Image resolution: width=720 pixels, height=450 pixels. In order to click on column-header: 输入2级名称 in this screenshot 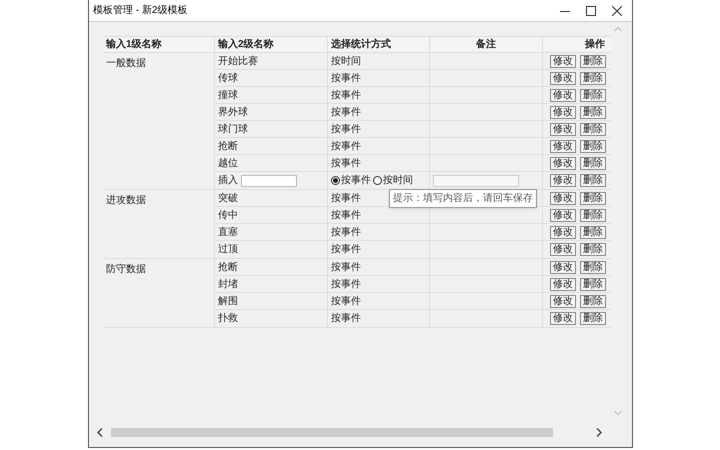, I will do `click(271, 44)`.